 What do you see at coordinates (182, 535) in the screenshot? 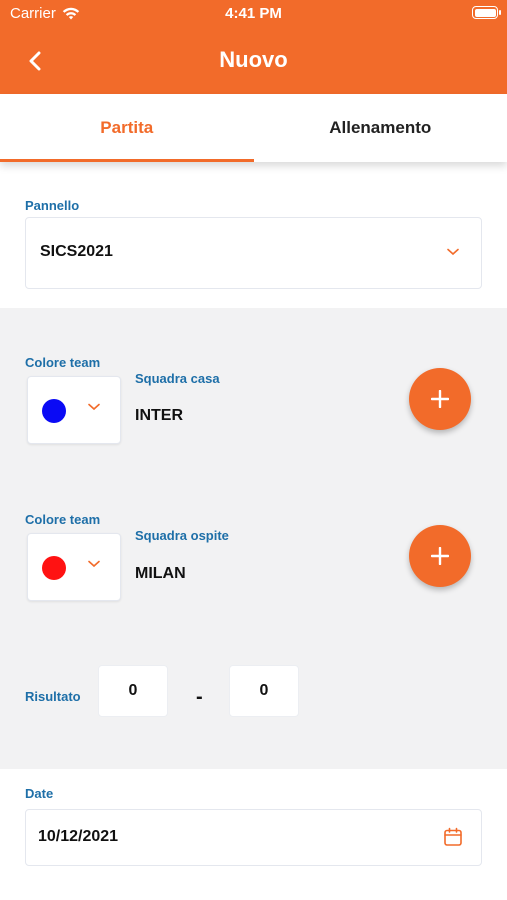
I see `away-team-label: Squadra ospite` at bounding box center [182, 535].